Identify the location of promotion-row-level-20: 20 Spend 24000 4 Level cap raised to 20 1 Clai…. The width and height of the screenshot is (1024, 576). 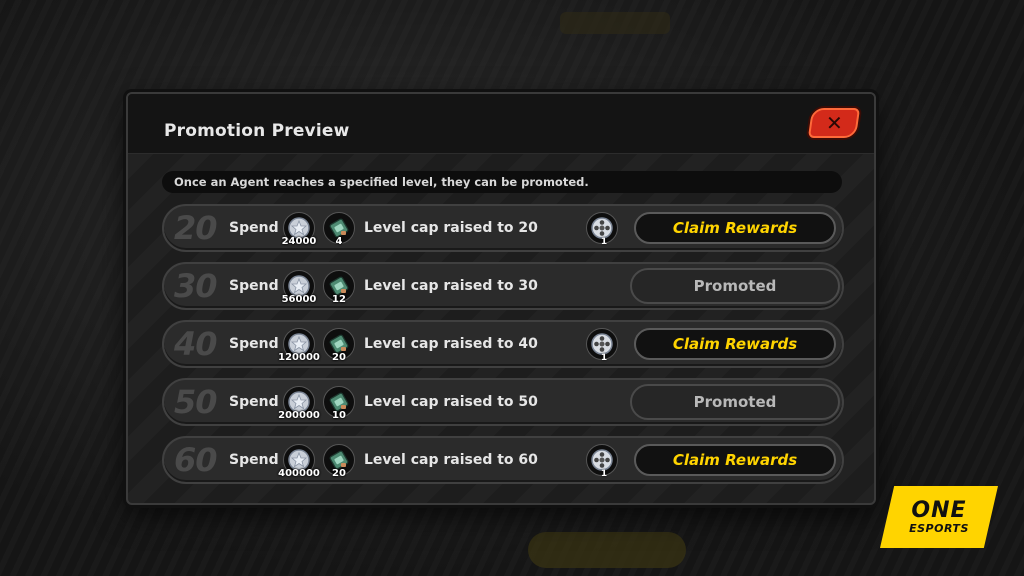
(503, 228).